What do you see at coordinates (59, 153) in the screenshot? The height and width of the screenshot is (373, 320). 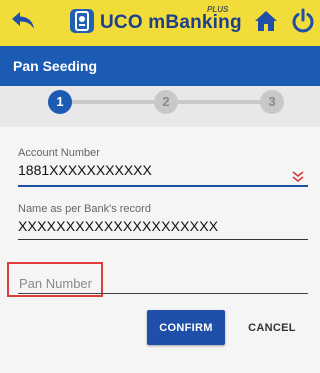 I see `account-number-label: Account Number` at bounding box center [59, 153].